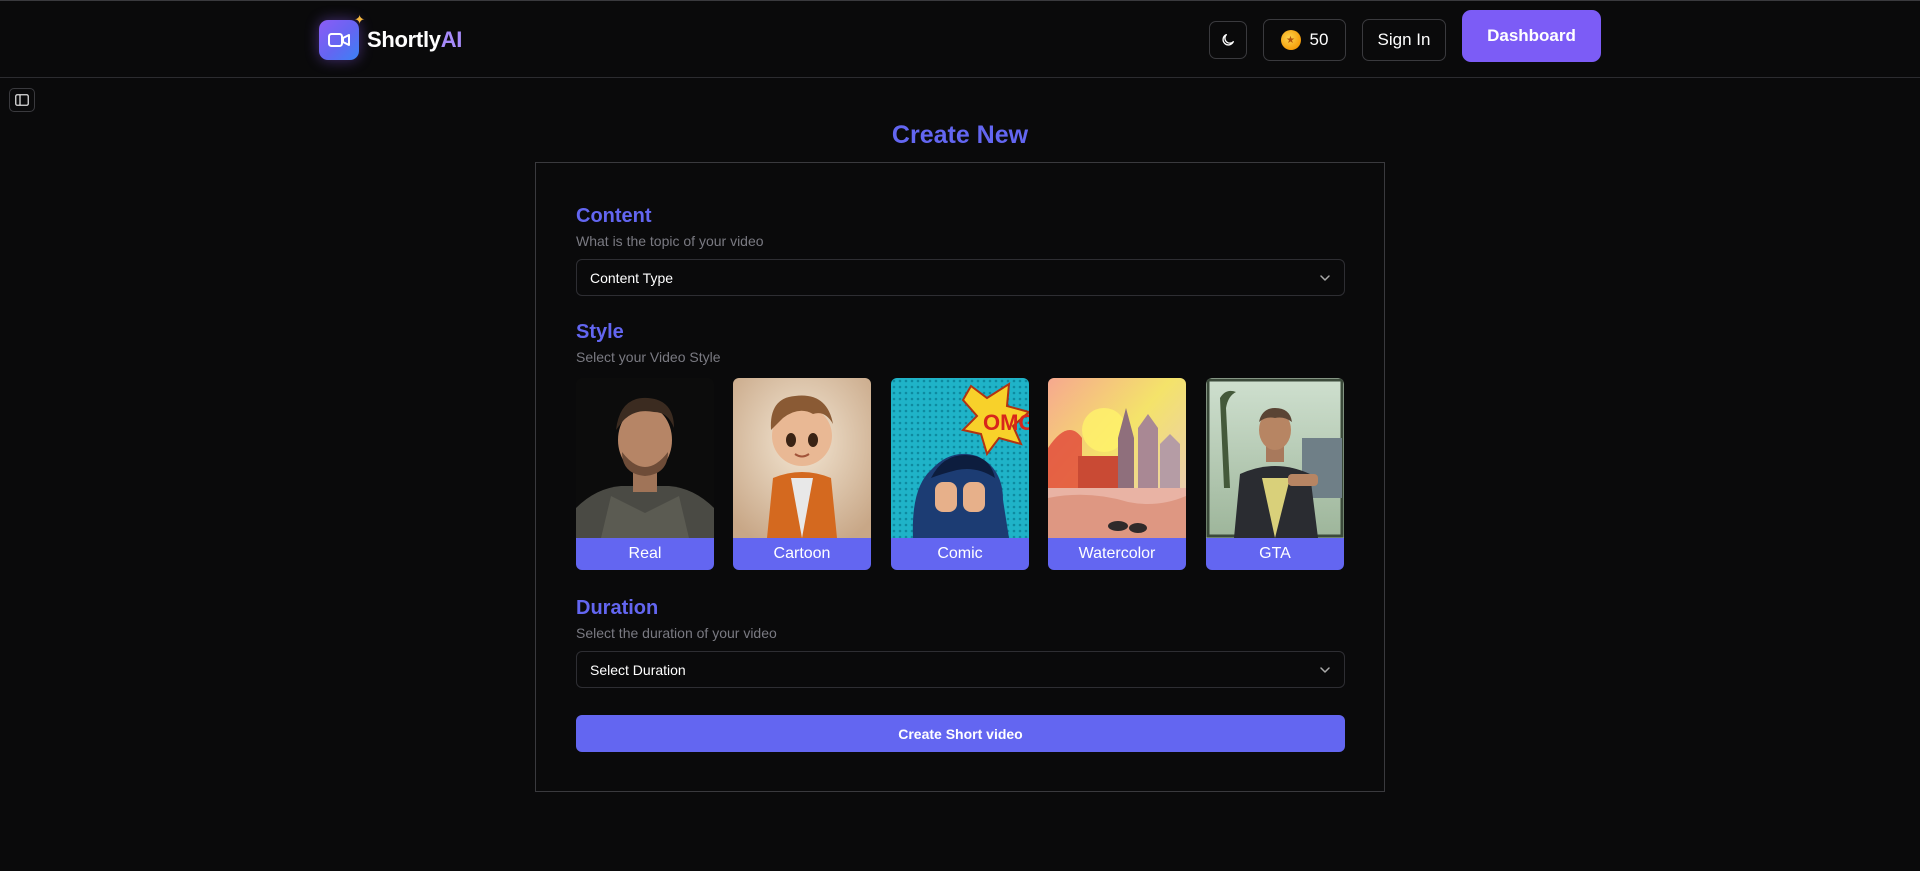  Describe the element at coordinates (960, 135) in the screenshot. I see `page-title: Create New` at that location.